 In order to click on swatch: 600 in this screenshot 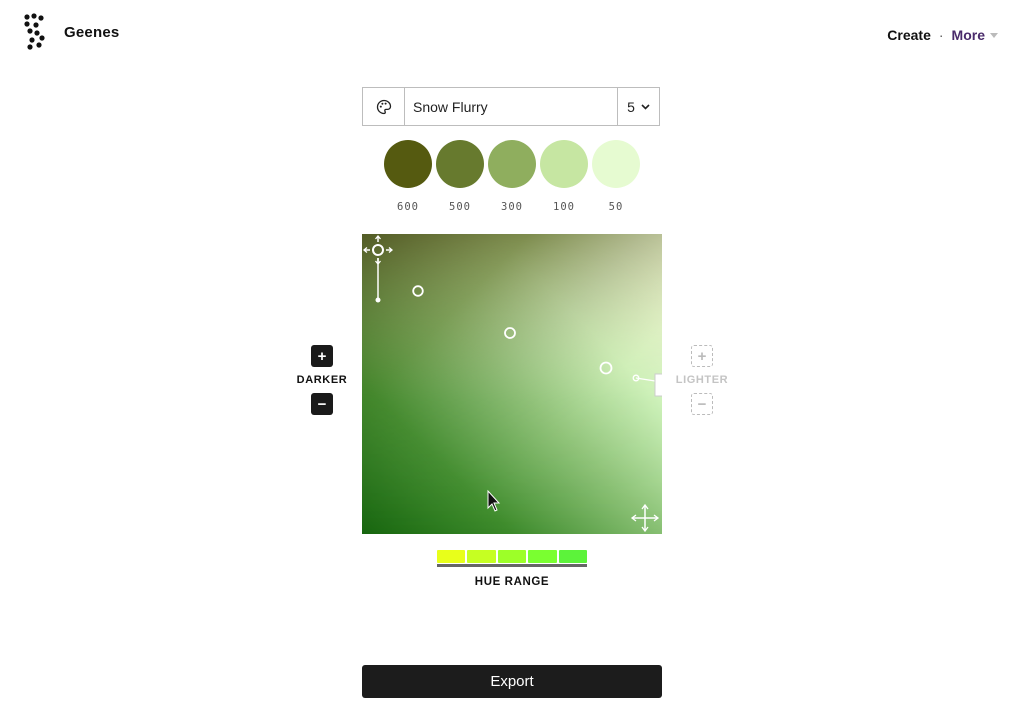, I will do `click(408, 176)`.